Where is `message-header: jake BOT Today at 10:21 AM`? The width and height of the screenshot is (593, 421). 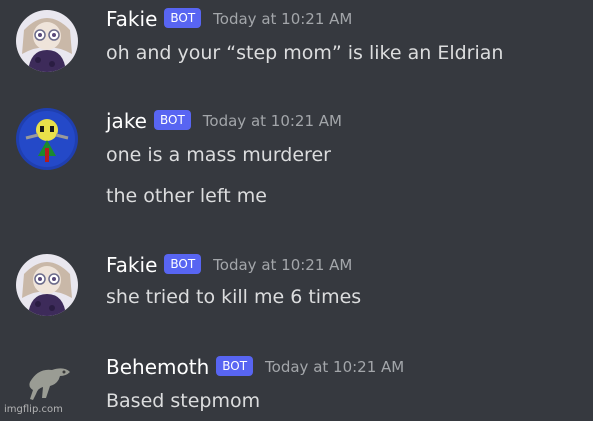
message-header: jake BOT Today at 10:21 AM is located at coordinates (224, 121).